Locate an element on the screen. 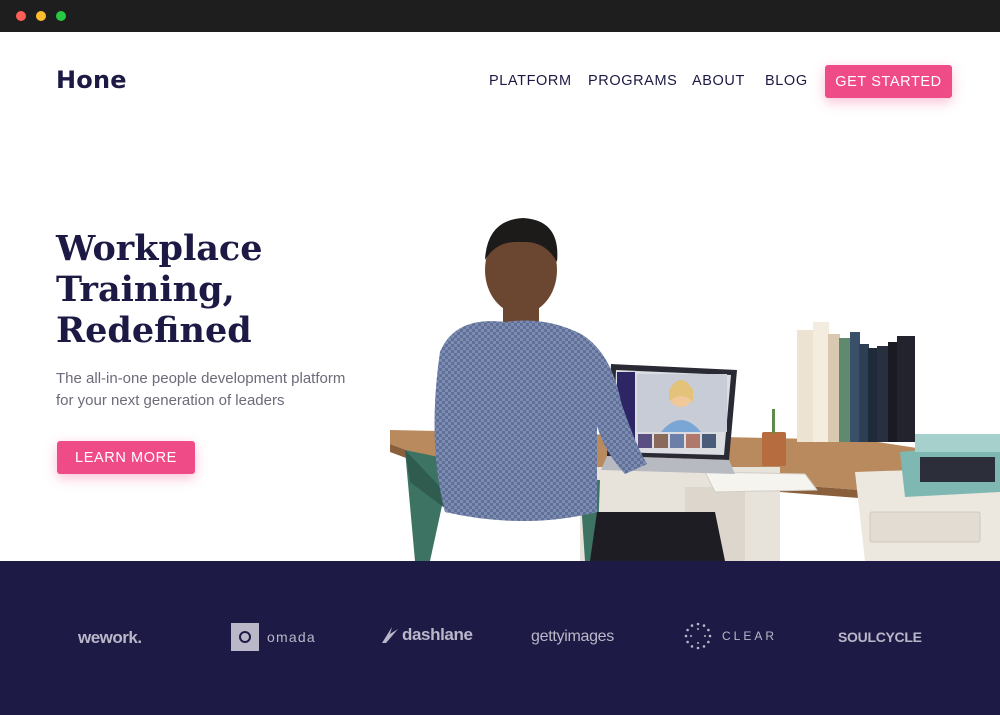 The image size is (1000, 715). hero-title-line: Redefined is located at coordinates (154, 330).